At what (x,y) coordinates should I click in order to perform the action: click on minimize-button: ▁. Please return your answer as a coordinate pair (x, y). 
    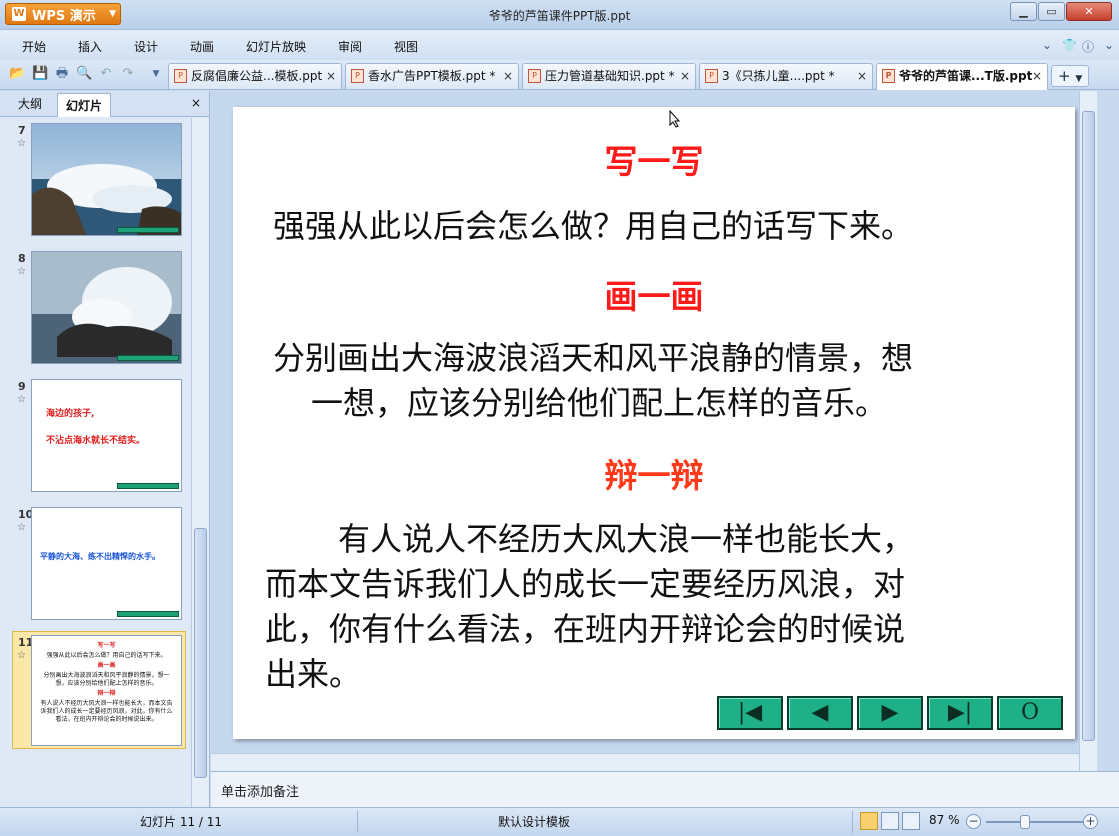
    Looking at the image, I should click on (1023, 11).